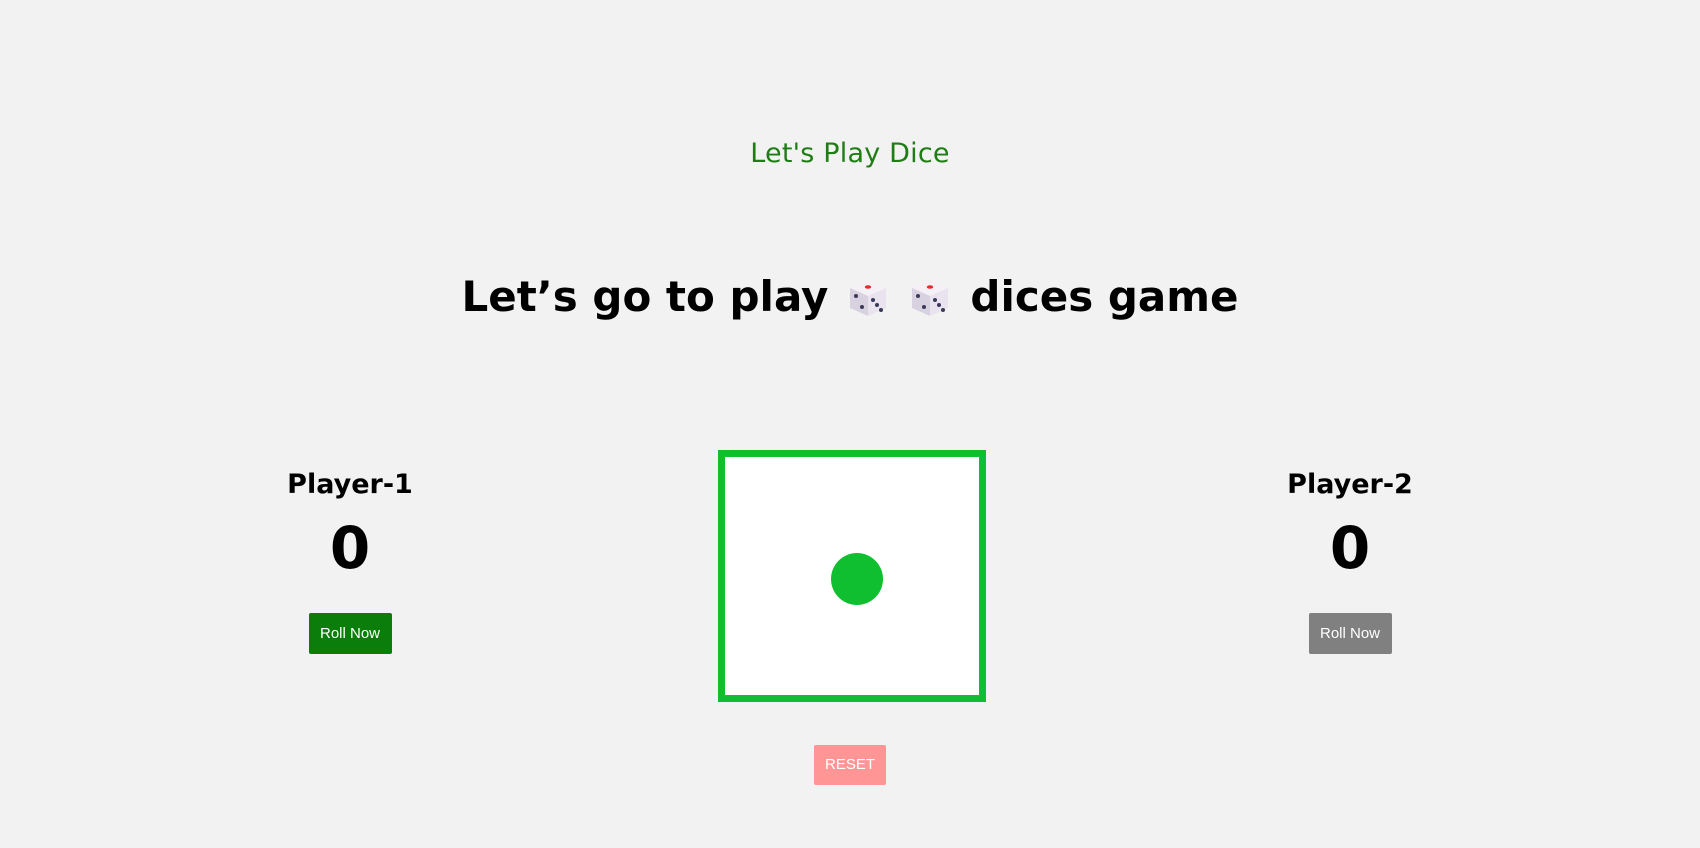 The height and width of the screenshot is (848, 1700). I want to click on player-1-score: 0, so click(350, 548).